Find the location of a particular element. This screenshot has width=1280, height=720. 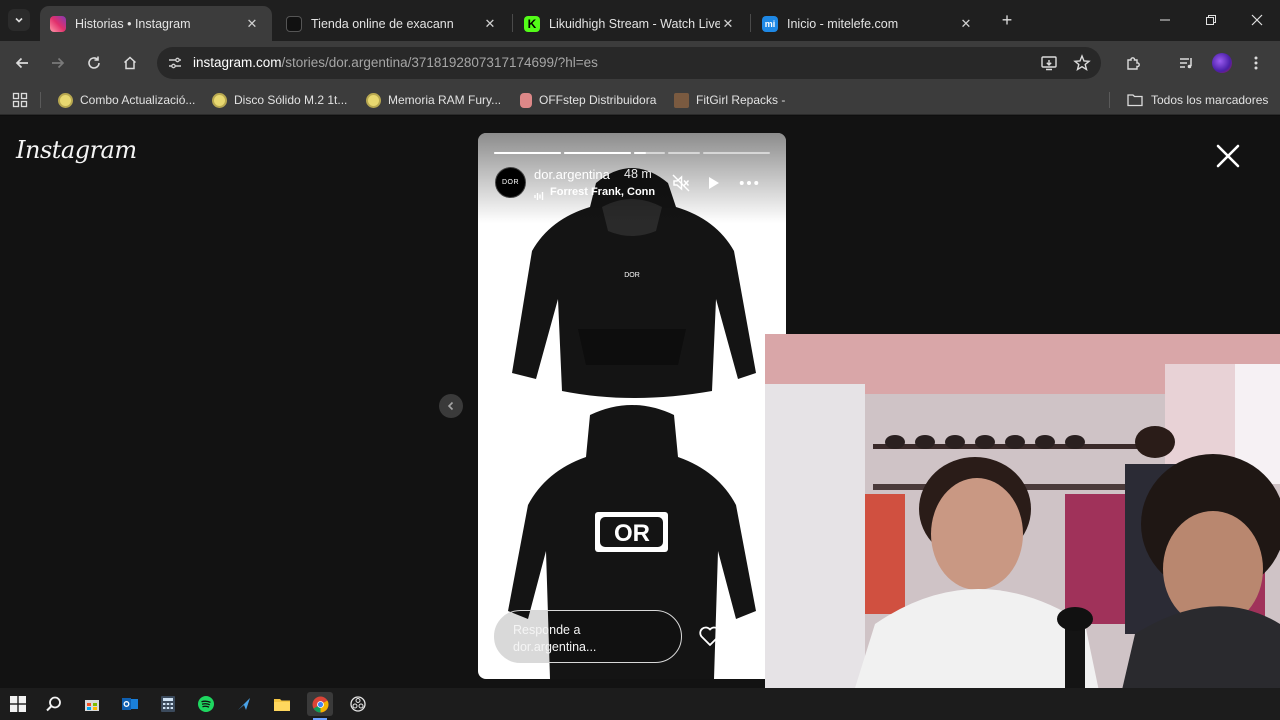

send-icon is located at coordinates (749, 636).